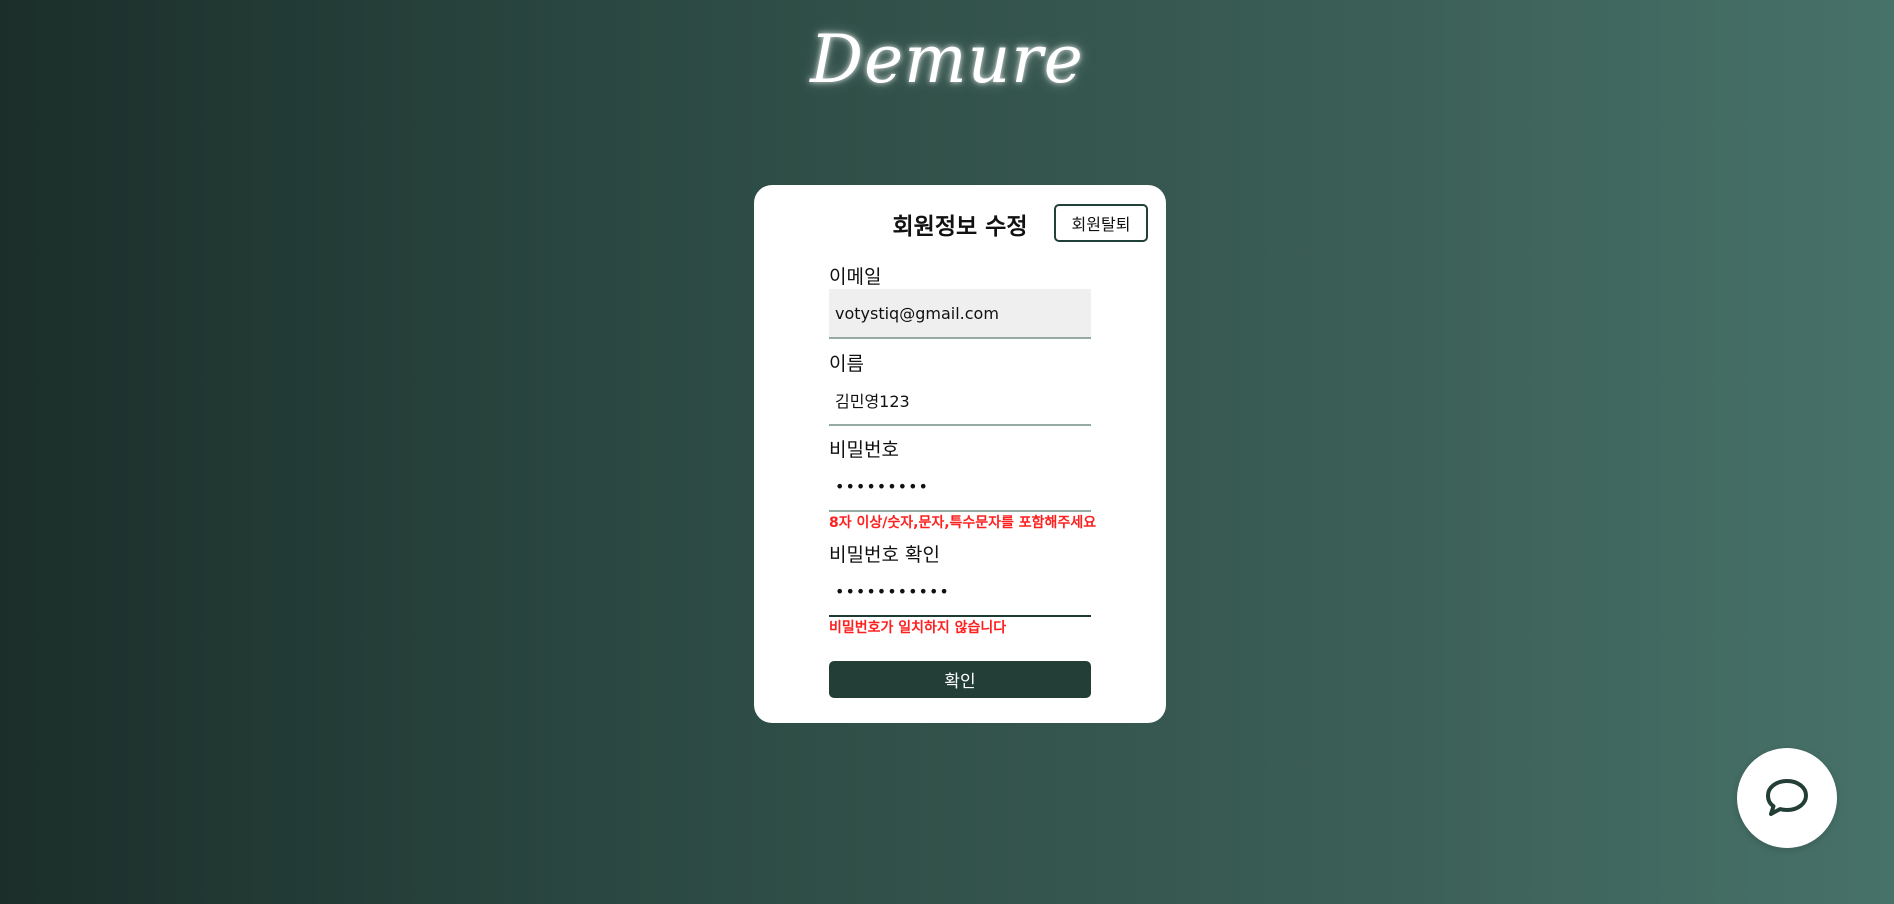 Image resolution: width=1894 pixels, height=904 pixels. Describe the element at coordinates (947, 60) in the screenshot. I see `brand-logo: Demure` at that location.